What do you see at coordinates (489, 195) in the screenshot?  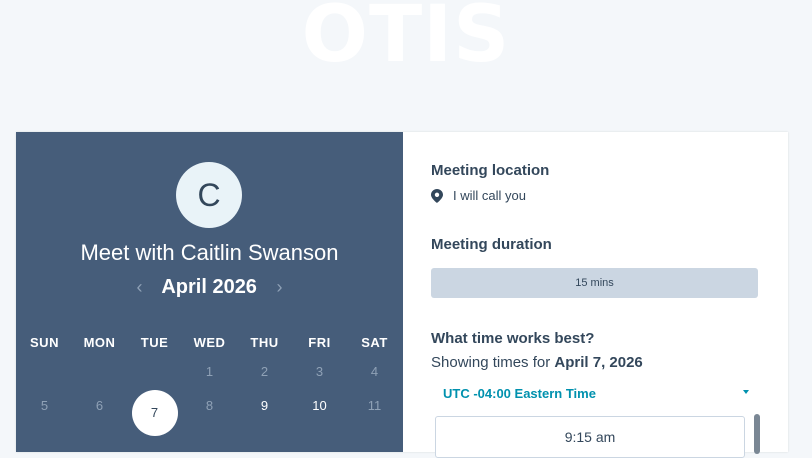 I see `location-value: I will call you` at bounding box center [489, 195].